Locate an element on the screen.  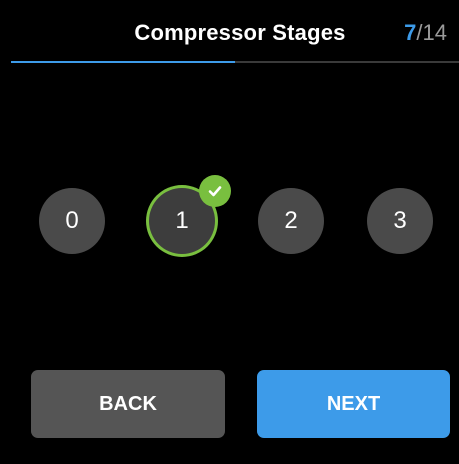
check-icon is located at coordinates (215, 191).